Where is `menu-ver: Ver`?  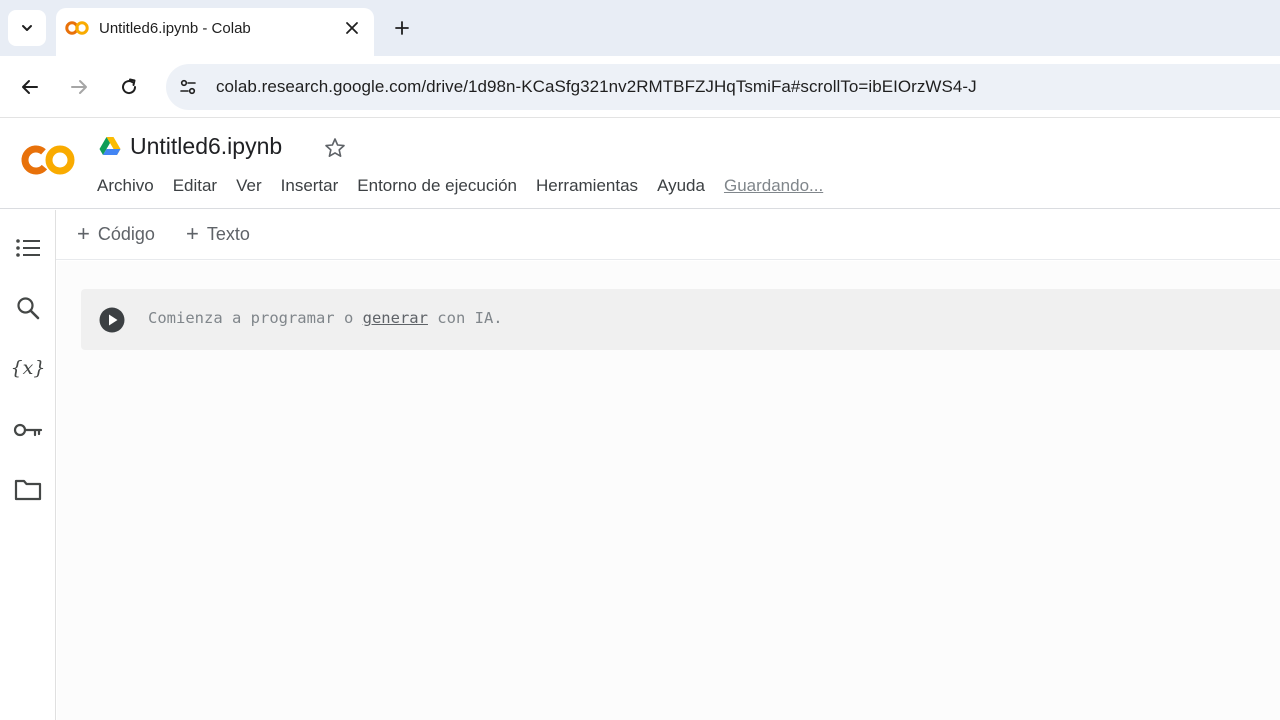 menu-ver: Ver is located at coordinates (249, 186).